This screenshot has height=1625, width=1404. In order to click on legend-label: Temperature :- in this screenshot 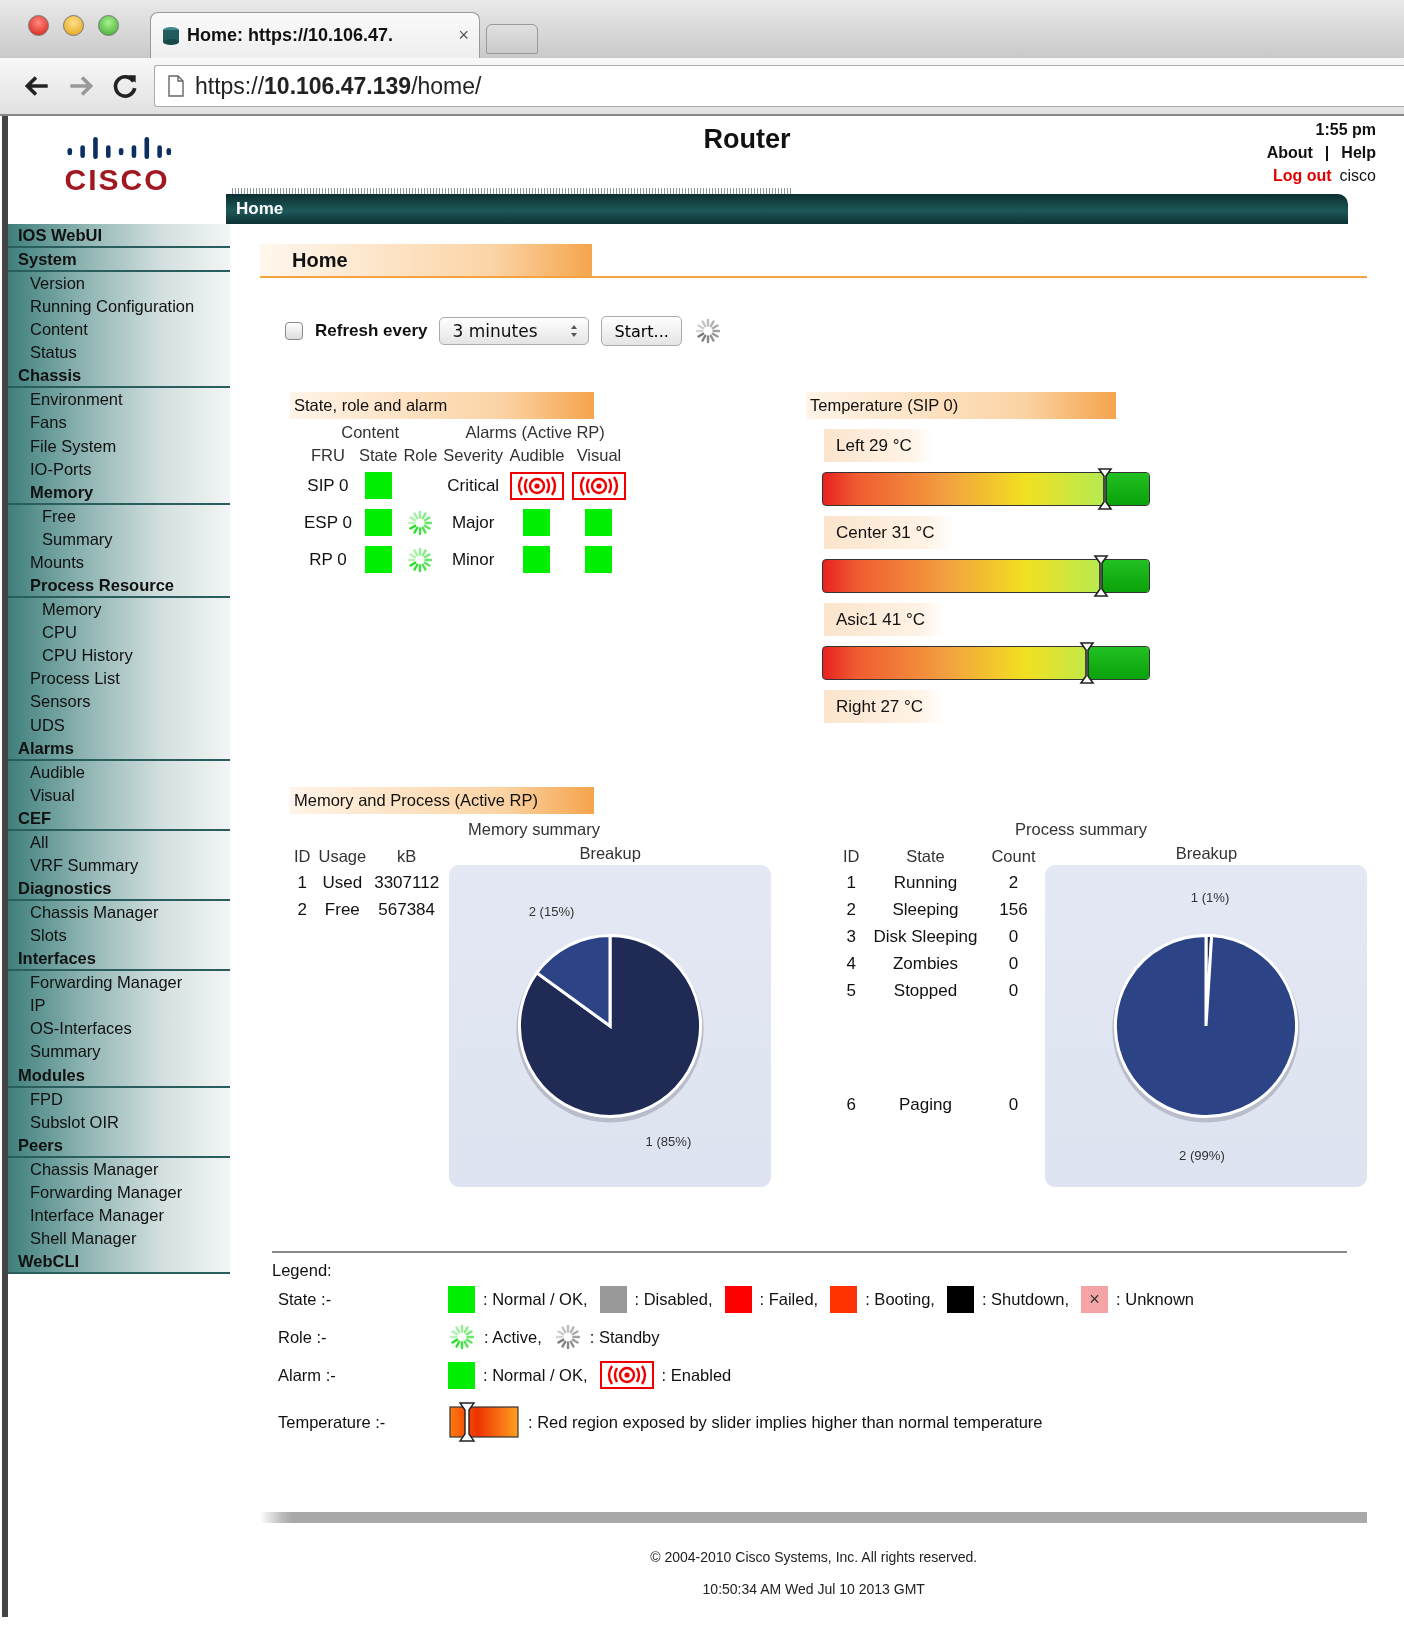, I will do `click(332, 1422)`.